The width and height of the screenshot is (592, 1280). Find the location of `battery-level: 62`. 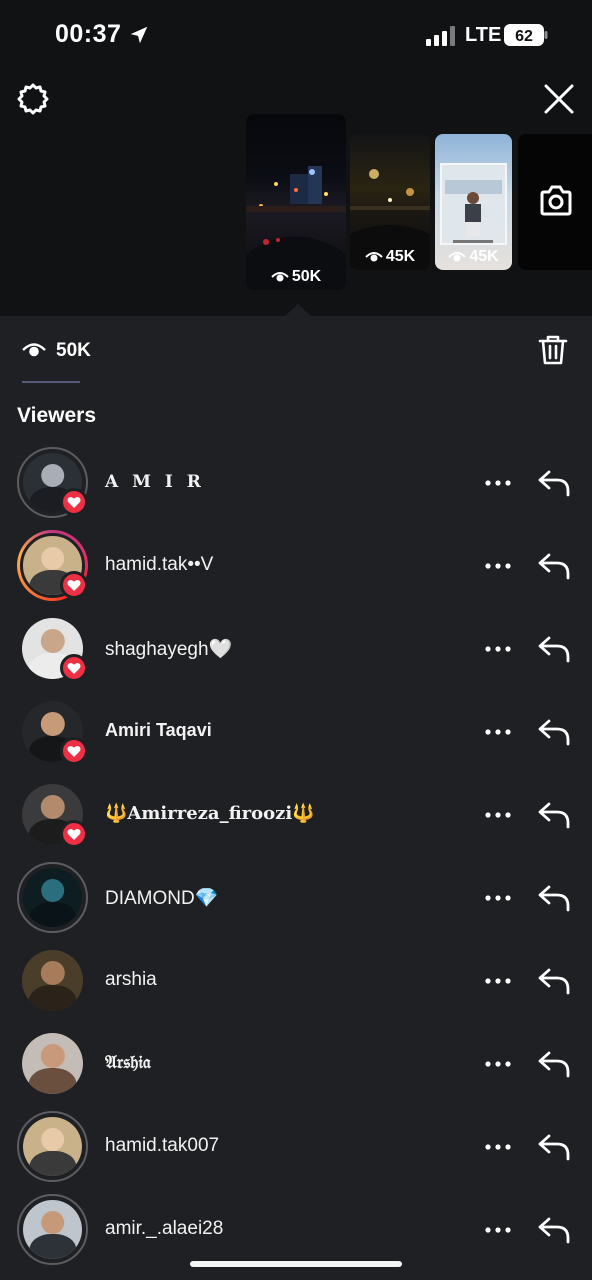

battery-level: 62 is located at coordinates (524, 36).